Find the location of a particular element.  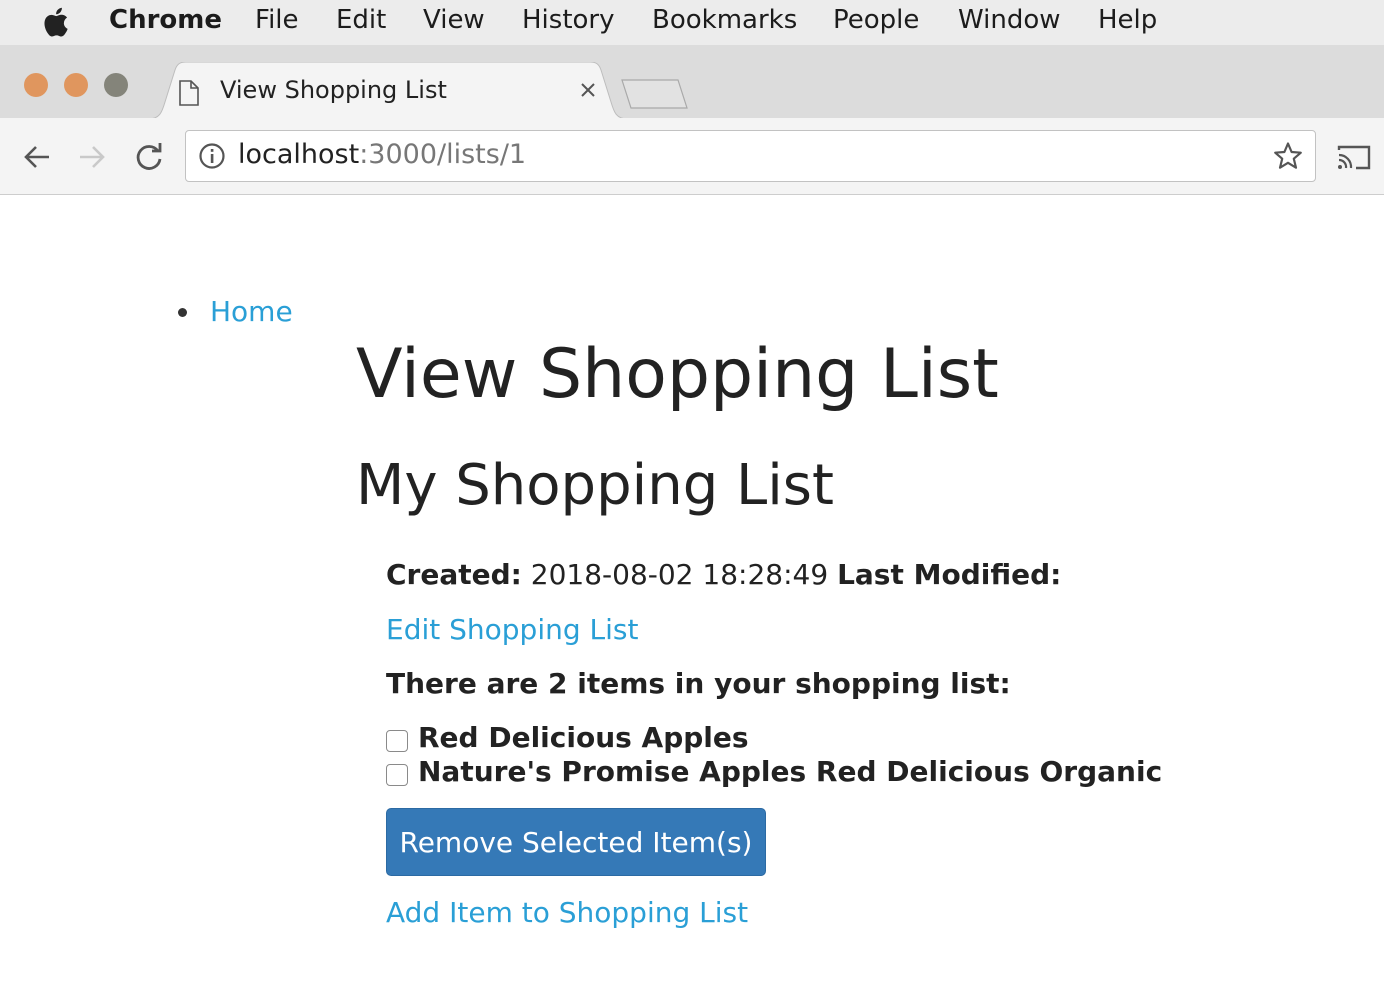

apple-icon is located at coordinates (55, 22).